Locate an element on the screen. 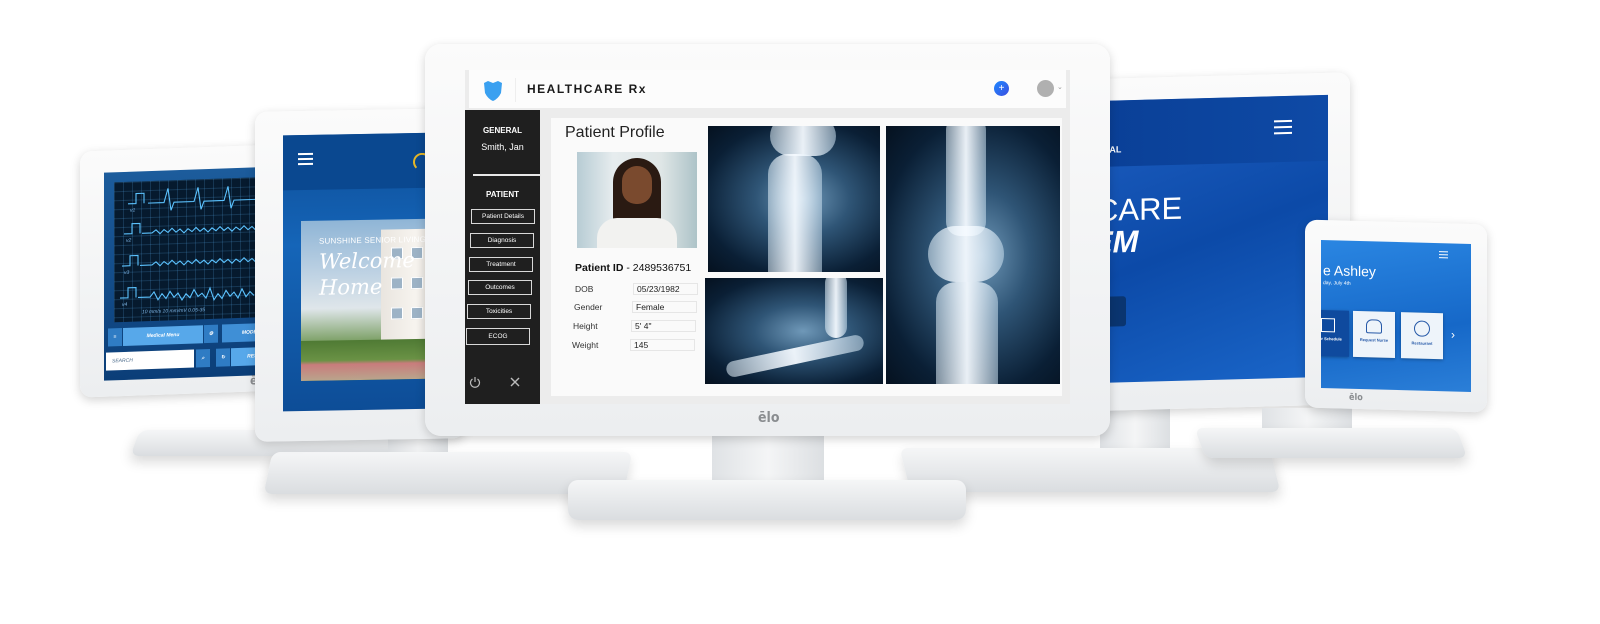 This screenshot has height=624, width=1600. dob-field: 05/23/1982 is located at coordinates (665, 289).